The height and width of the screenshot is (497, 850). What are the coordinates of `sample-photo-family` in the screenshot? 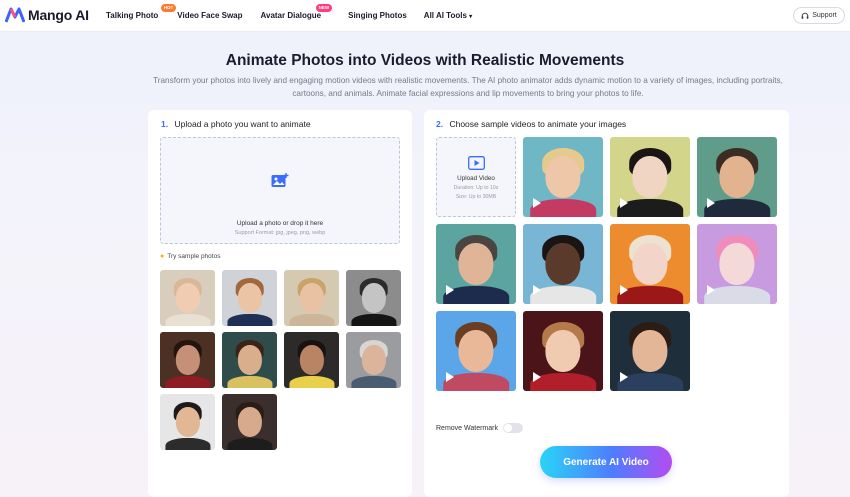 It's located at (373, 360).